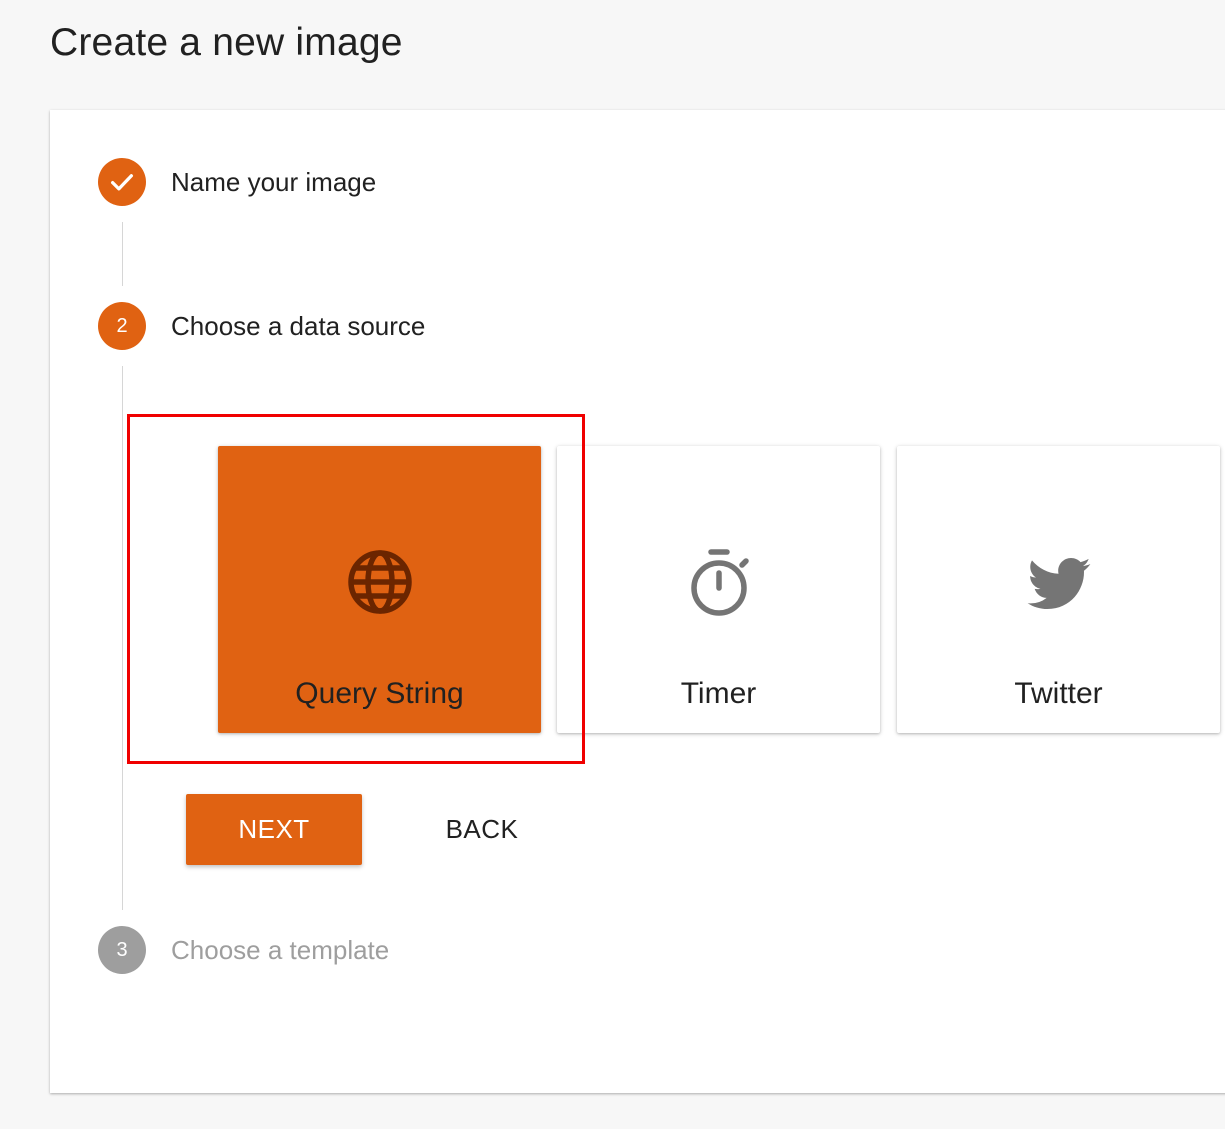 Image resolution: width=1225 pixels, height=1129 pixels. What do you see at coordinates (379, 693) in the screenshot?
I see `option-label: Query String` at bounding box center [379, 693].